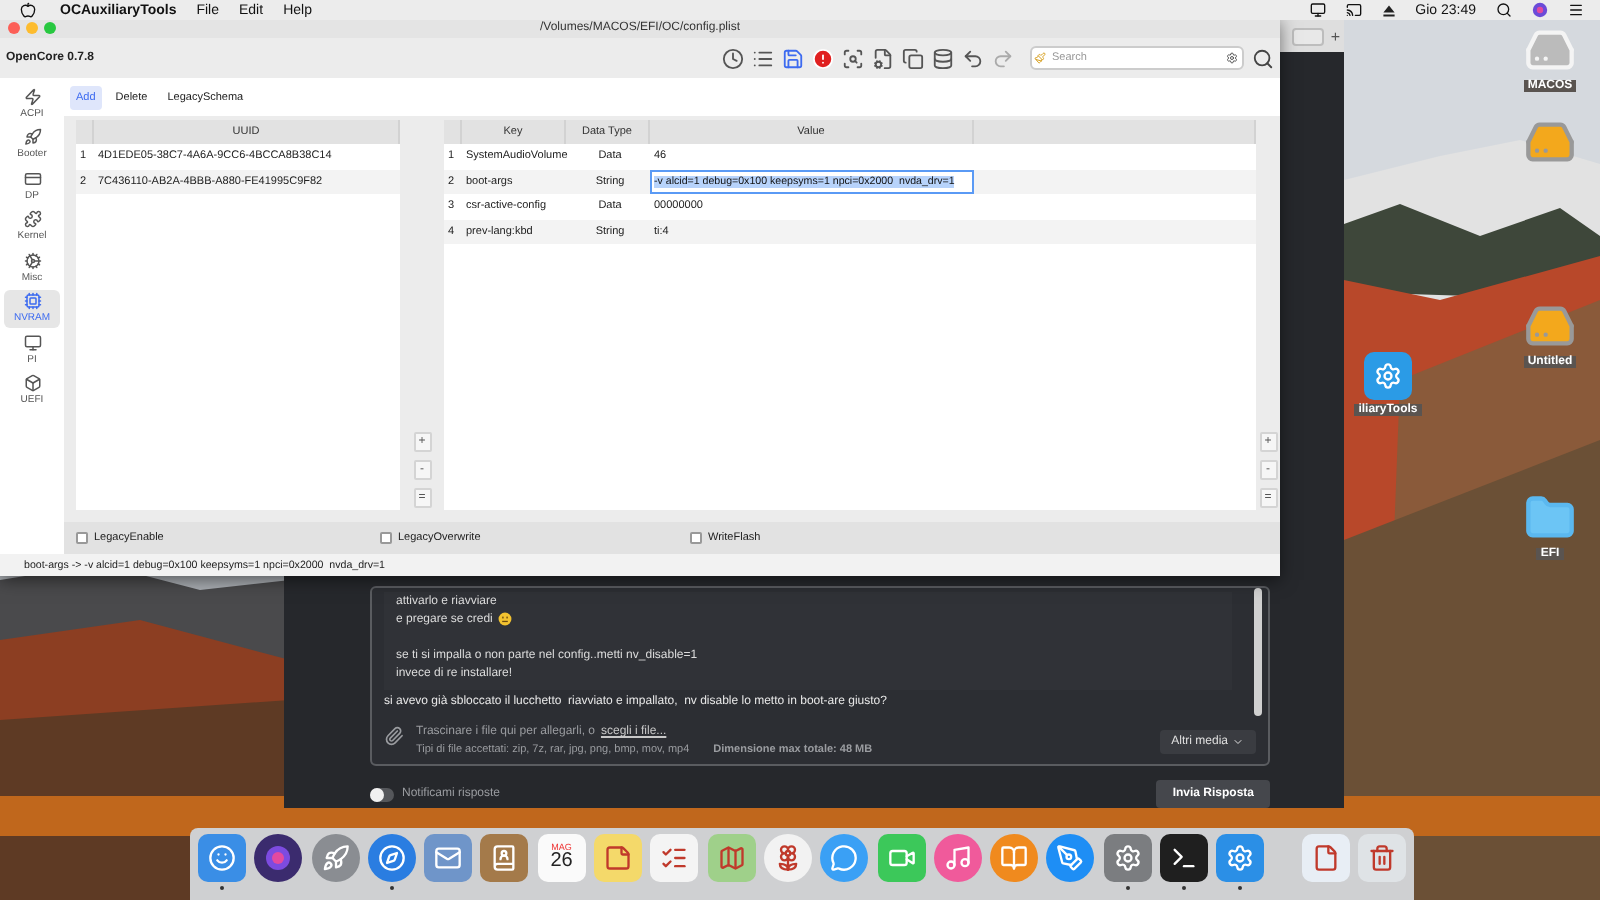 This screenshot has height=900, width=1600. I want to click on open-book-icon, so click(1014, 858).